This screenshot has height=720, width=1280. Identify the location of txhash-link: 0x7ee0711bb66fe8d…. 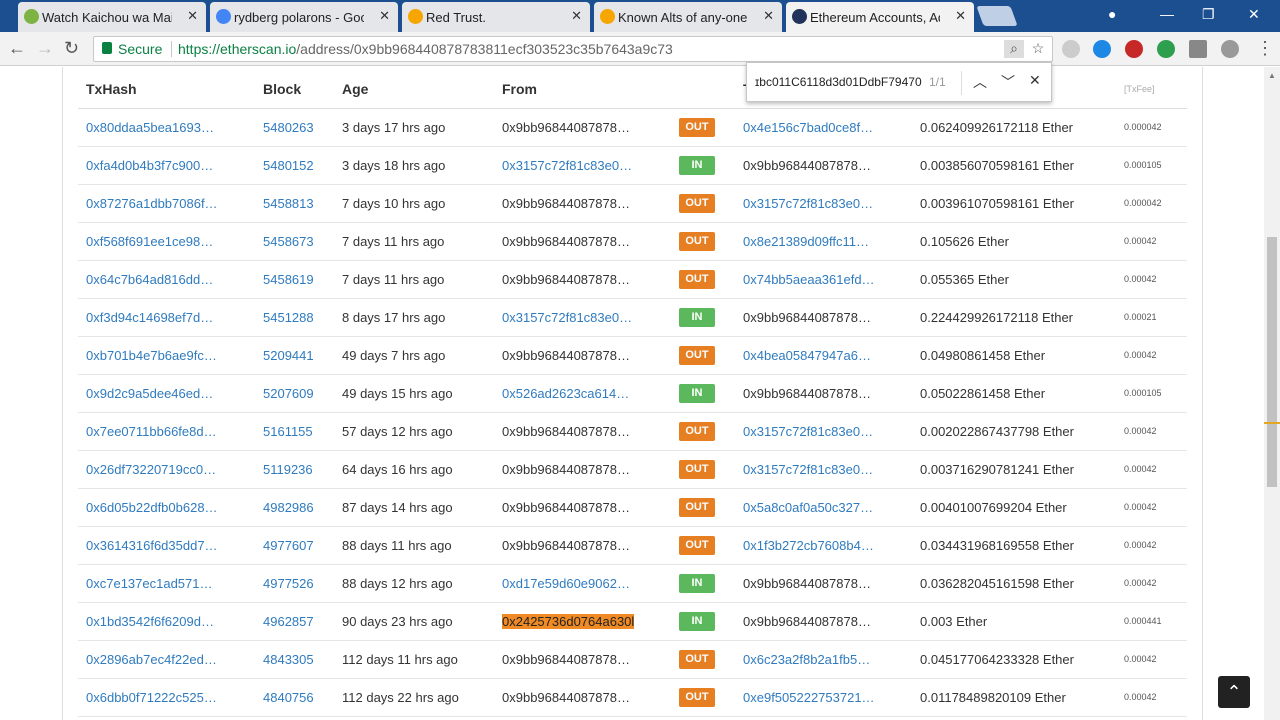
(151, 431).